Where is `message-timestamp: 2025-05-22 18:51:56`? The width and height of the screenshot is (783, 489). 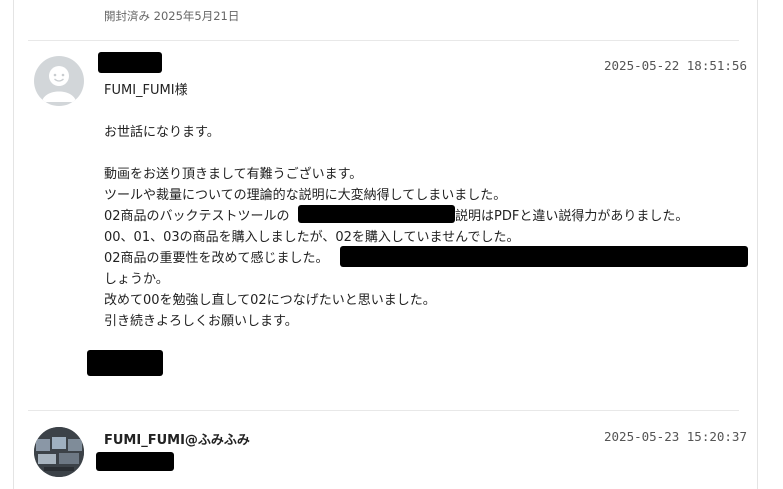
message-timestamp: 2025-05-22 18:51:56 is located at coordinates (675, 65).